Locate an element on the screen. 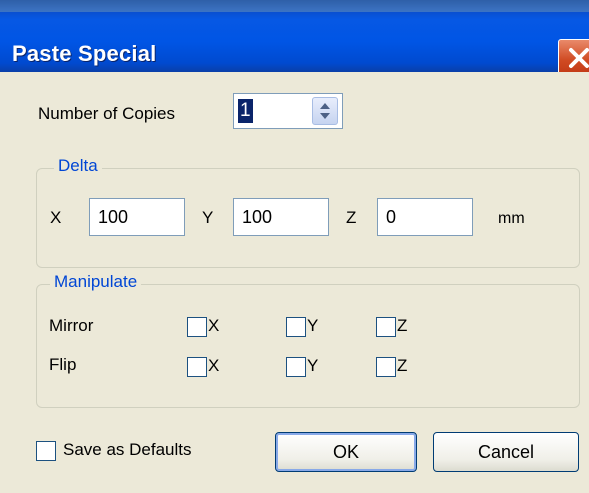  copies-value: 1 is located at coordinates (245, 111).